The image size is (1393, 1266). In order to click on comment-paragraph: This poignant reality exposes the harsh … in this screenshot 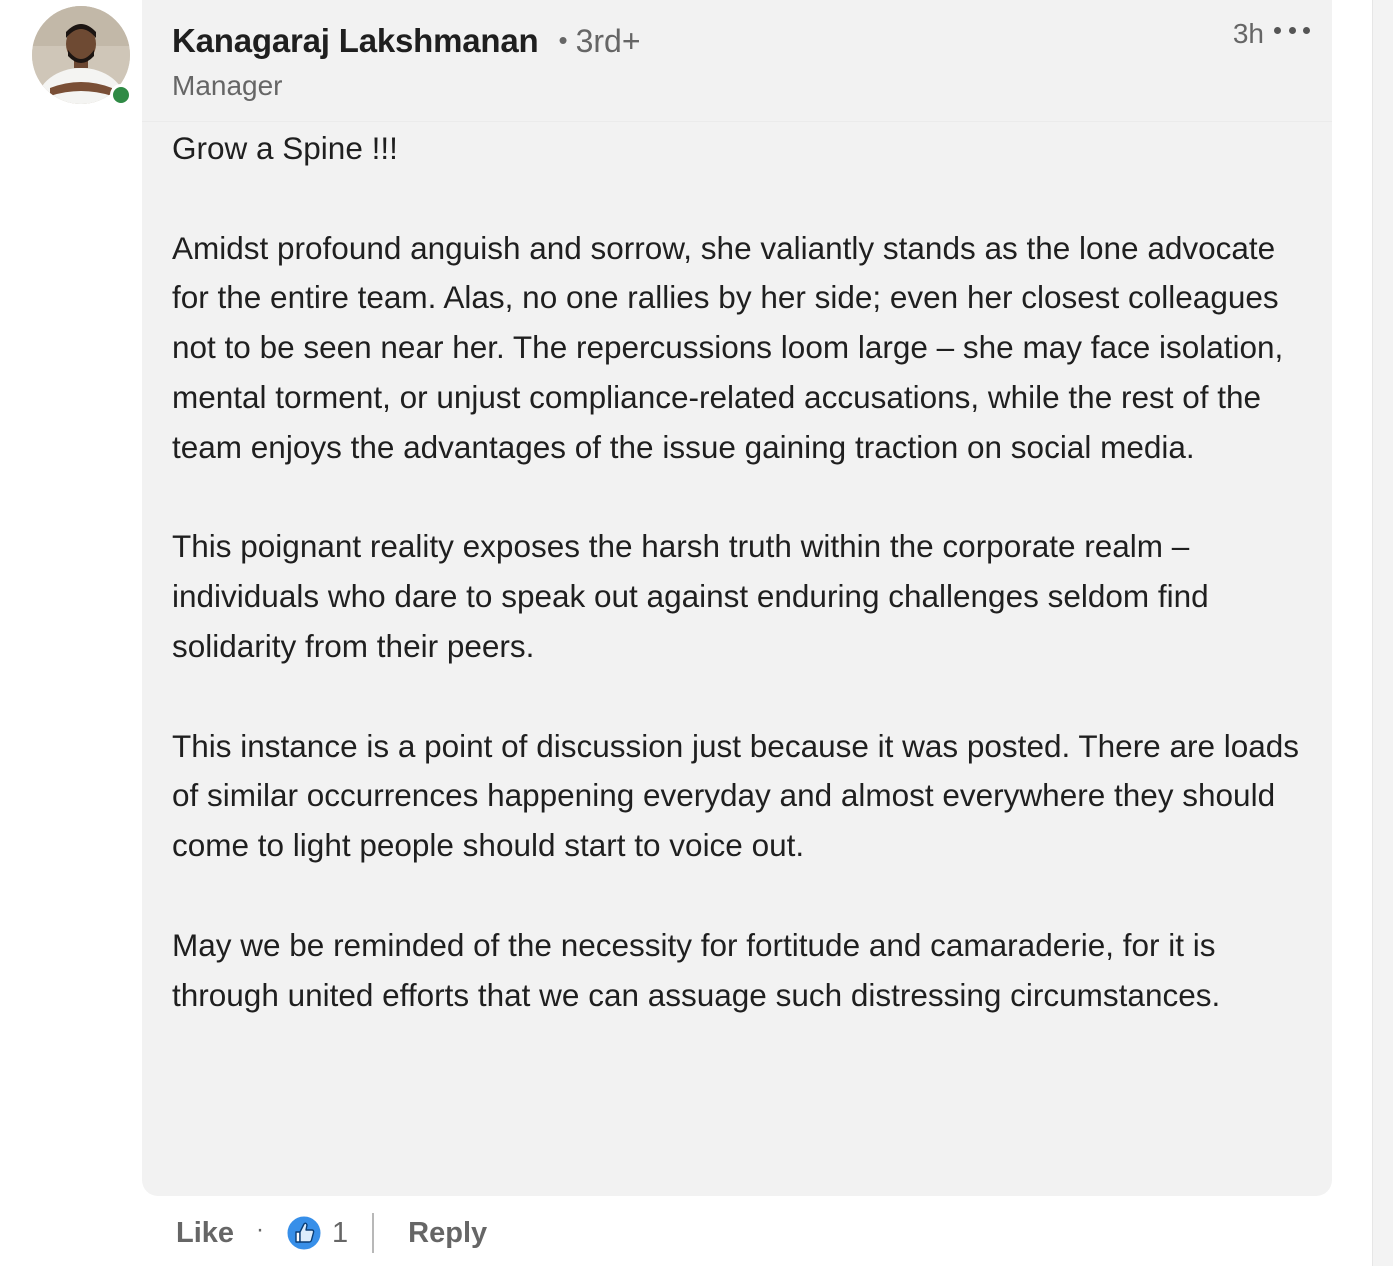, I will do `click(690, 596)`.